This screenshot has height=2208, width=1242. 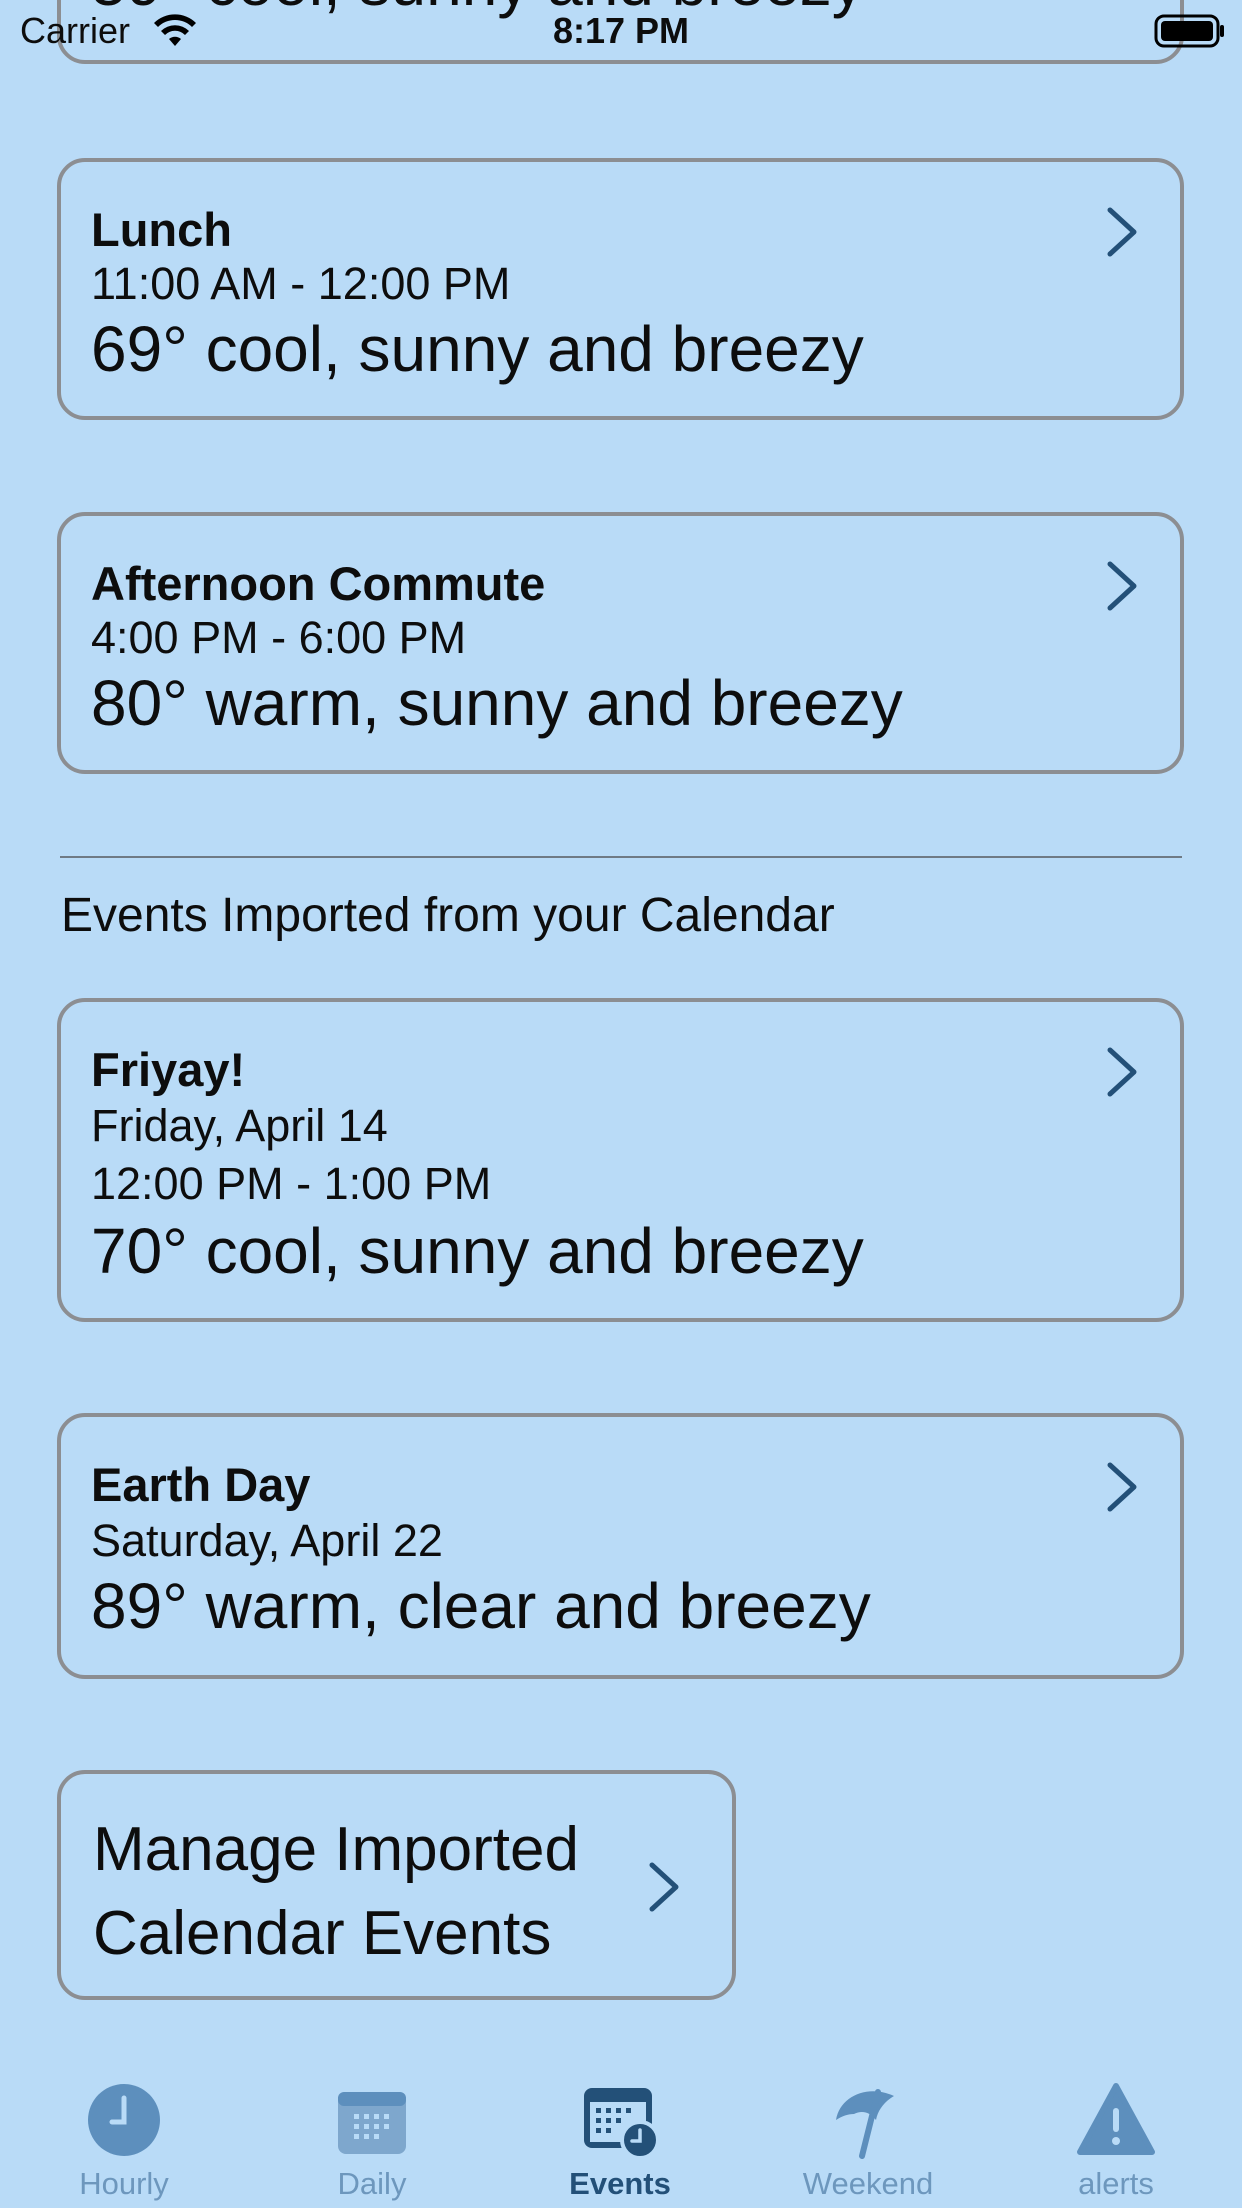 What do you see at coordinates (201, 1484) in the screenshot?
I see `event-title: Earth Day` at bounding box center [201, 1484].